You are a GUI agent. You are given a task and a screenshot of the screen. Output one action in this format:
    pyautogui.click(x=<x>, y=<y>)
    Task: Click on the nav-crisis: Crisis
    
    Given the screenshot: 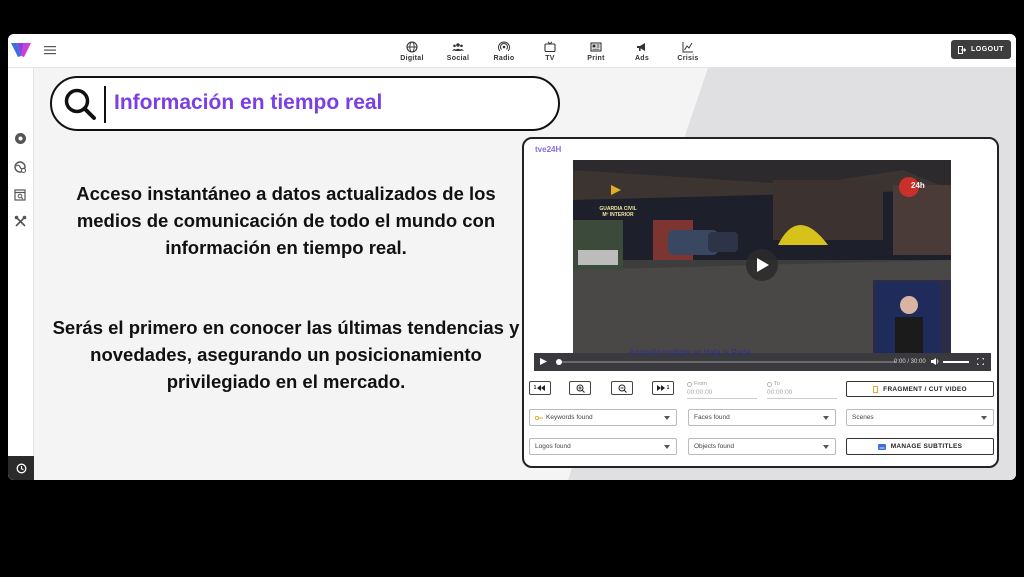 What is the action you would take?
    pyautogui.click(x=688, y=51)
    